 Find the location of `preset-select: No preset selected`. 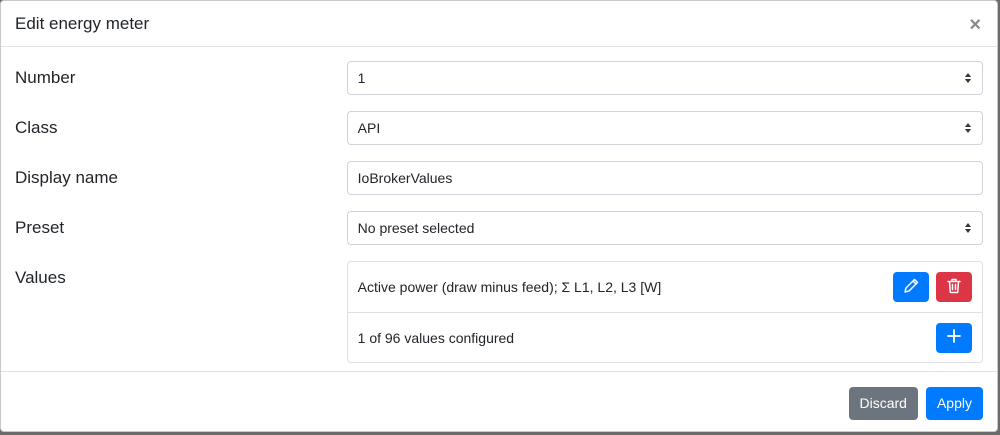

preset-select: No preset selected is located at coordinates (664, 228).